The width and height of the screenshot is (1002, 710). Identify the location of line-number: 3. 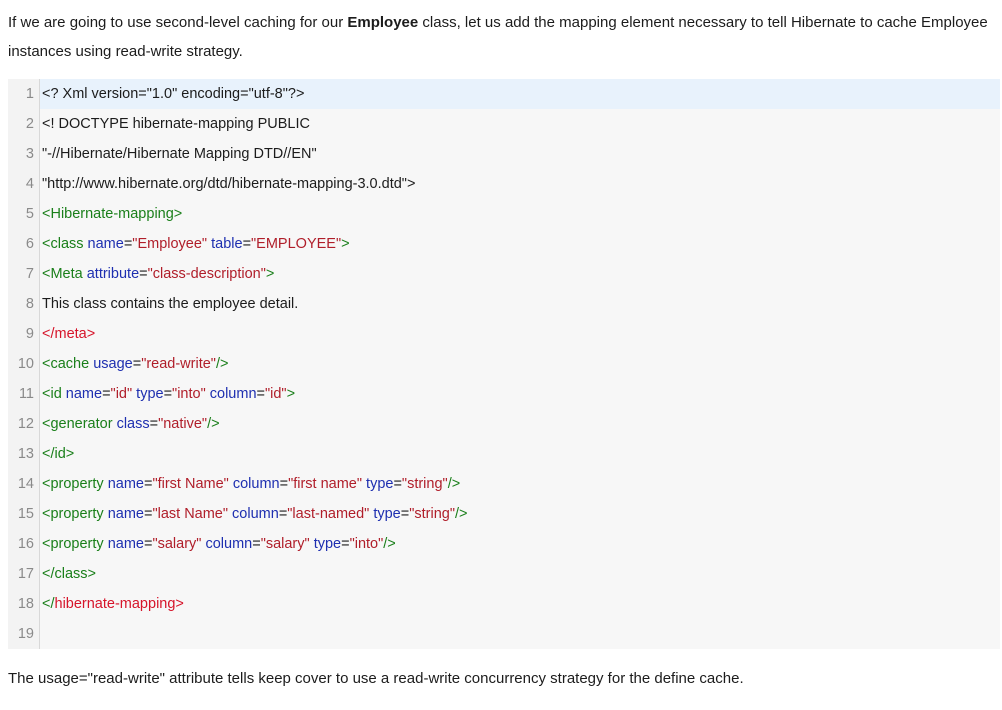
(24, 154).